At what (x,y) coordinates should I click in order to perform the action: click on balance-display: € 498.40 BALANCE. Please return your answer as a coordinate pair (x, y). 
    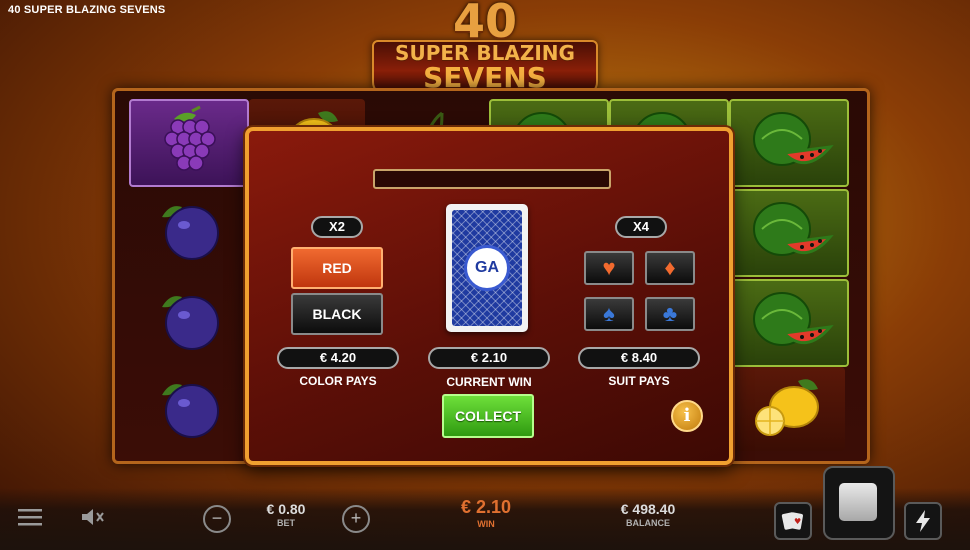
    Looking at the image, I should click on (648, 514).